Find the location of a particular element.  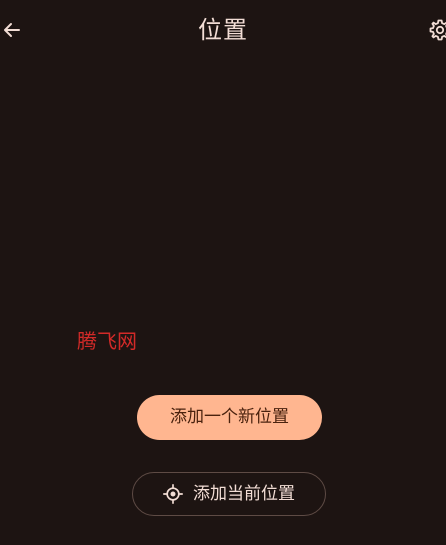

app-bar: 位置 is located at coordinates (223, 30).